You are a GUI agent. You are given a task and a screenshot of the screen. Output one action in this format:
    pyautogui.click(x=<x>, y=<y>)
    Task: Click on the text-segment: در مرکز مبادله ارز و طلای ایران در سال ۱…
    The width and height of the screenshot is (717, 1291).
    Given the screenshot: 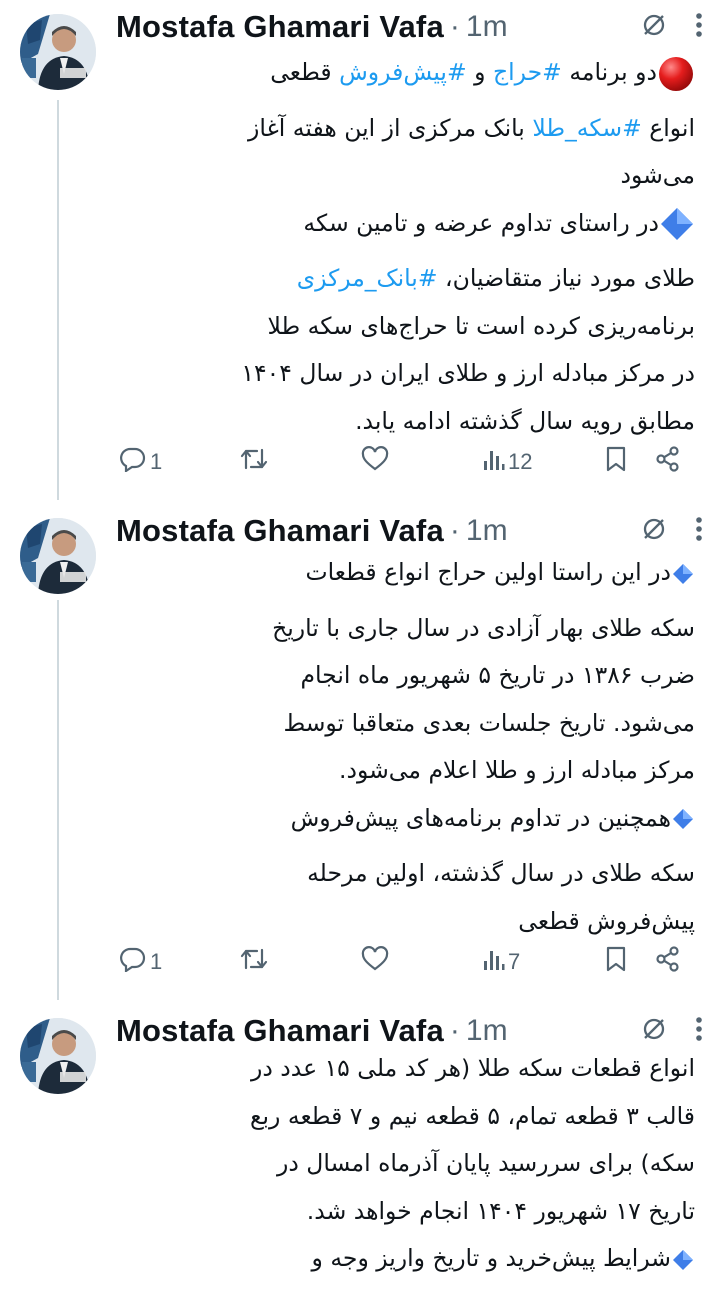 What is the action you would take?
    pyautogui.click(x=468, y=373)
    